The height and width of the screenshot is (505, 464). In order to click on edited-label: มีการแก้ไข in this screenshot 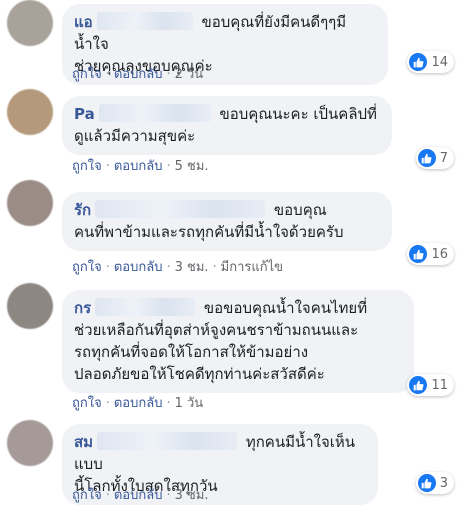, I will do `click(252, 267)`.